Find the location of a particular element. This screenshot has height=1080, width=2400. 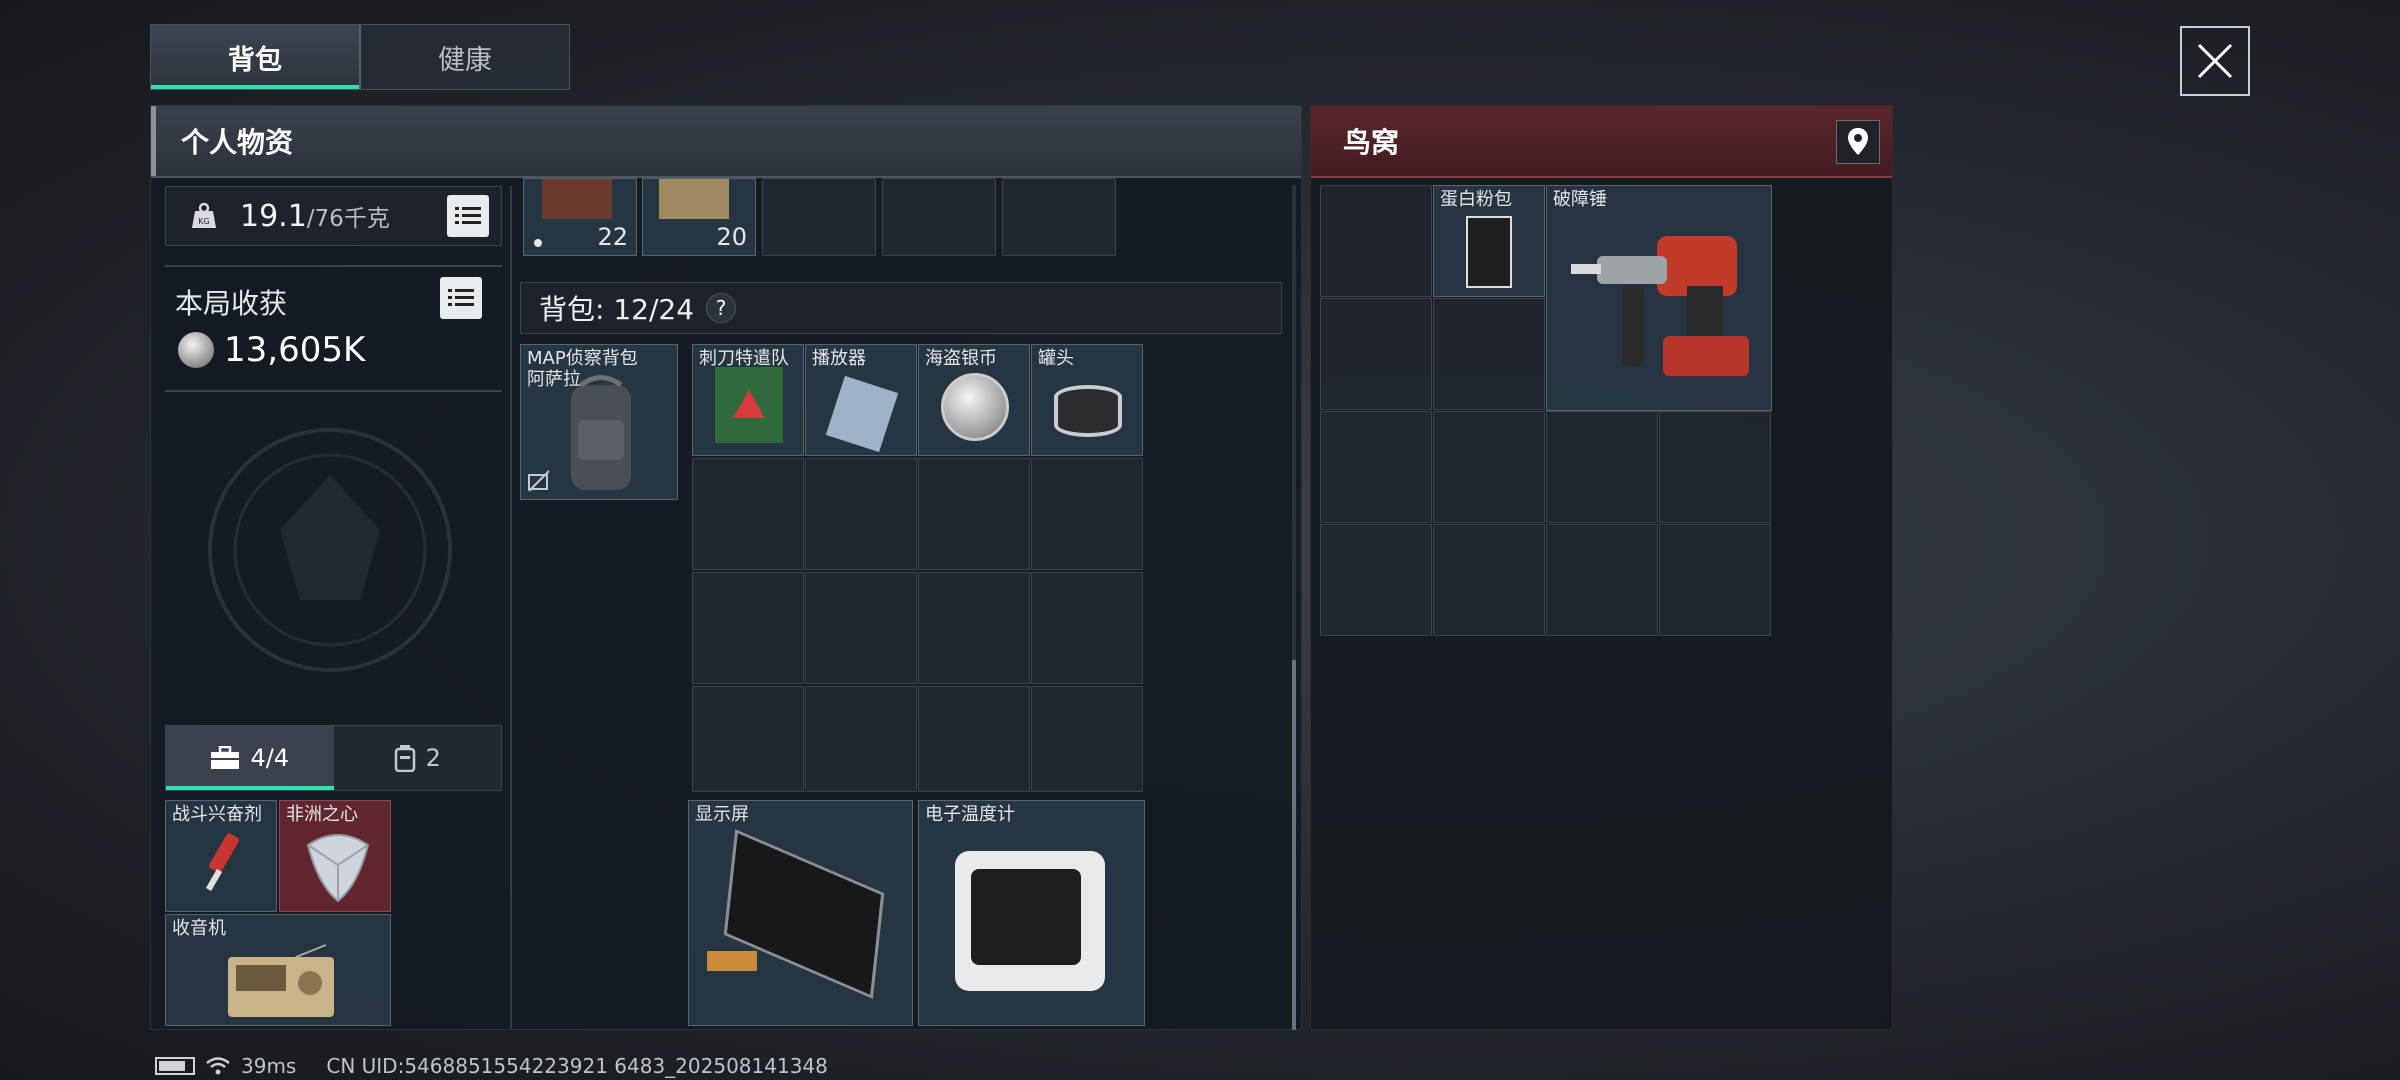

wifi-icon is located at coordinates (218, 1066).